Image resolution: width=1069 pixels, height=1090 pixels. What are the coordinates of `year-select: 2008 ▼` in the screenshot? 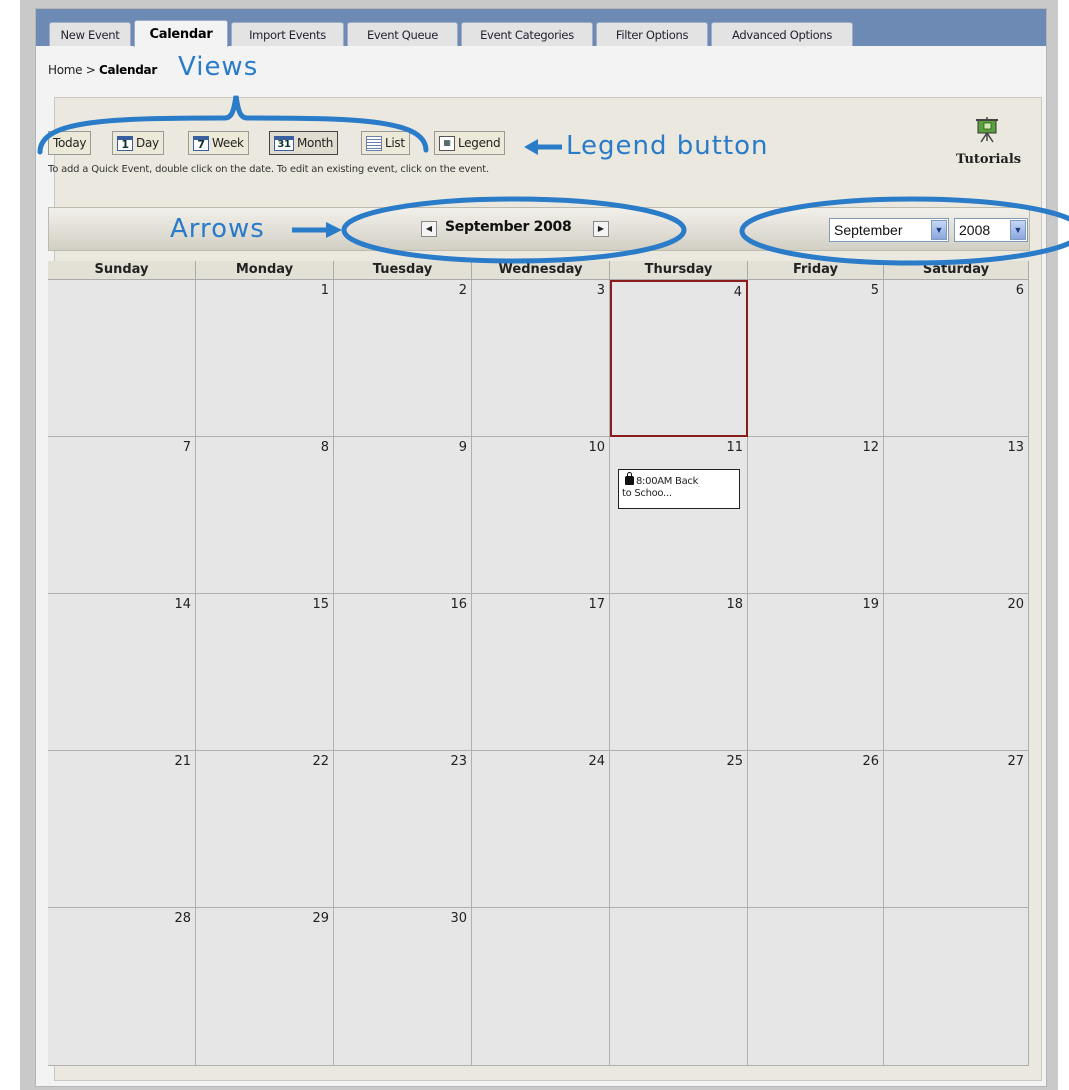 It's located at (991, 230).